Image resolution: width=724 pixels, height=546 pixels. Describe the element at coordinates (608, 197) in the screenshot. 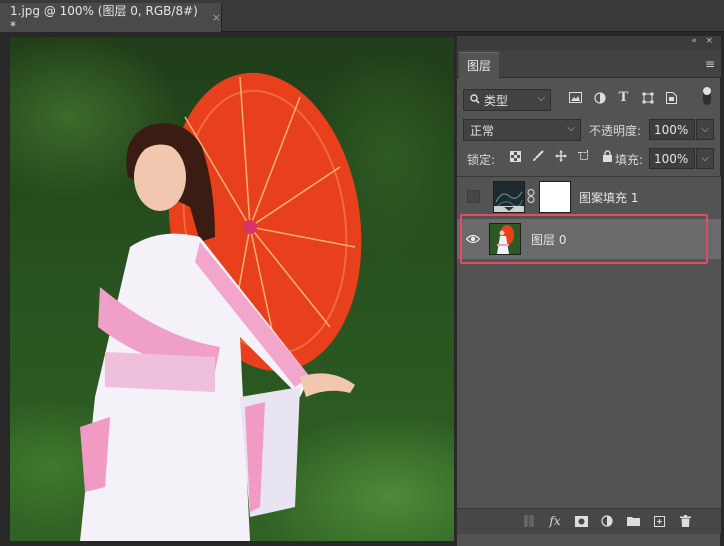

I see `layer-name: 图案填充 1` at that location.